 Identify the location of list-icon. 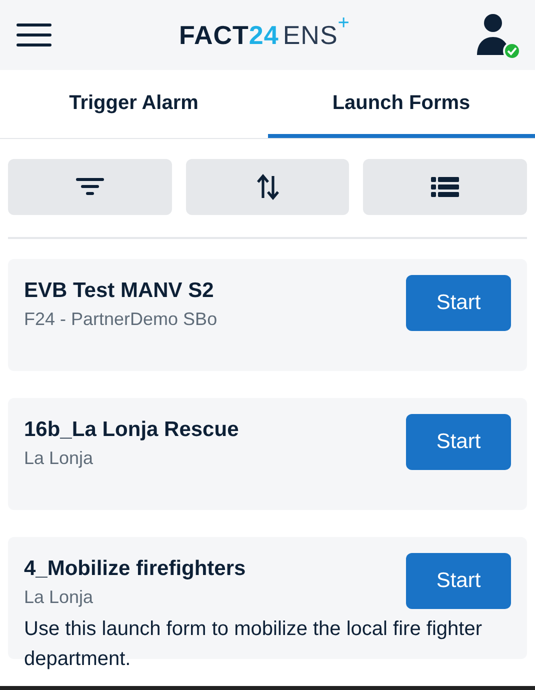
(445, 187).